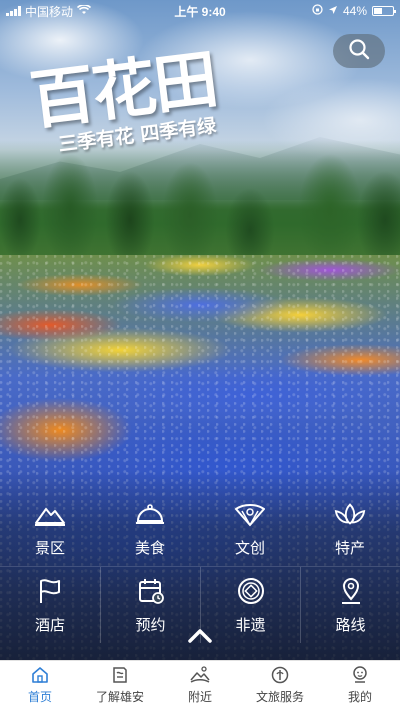 This screenshot has width=400, height=710. I want to click on lotus-icon, so click(350, 514).